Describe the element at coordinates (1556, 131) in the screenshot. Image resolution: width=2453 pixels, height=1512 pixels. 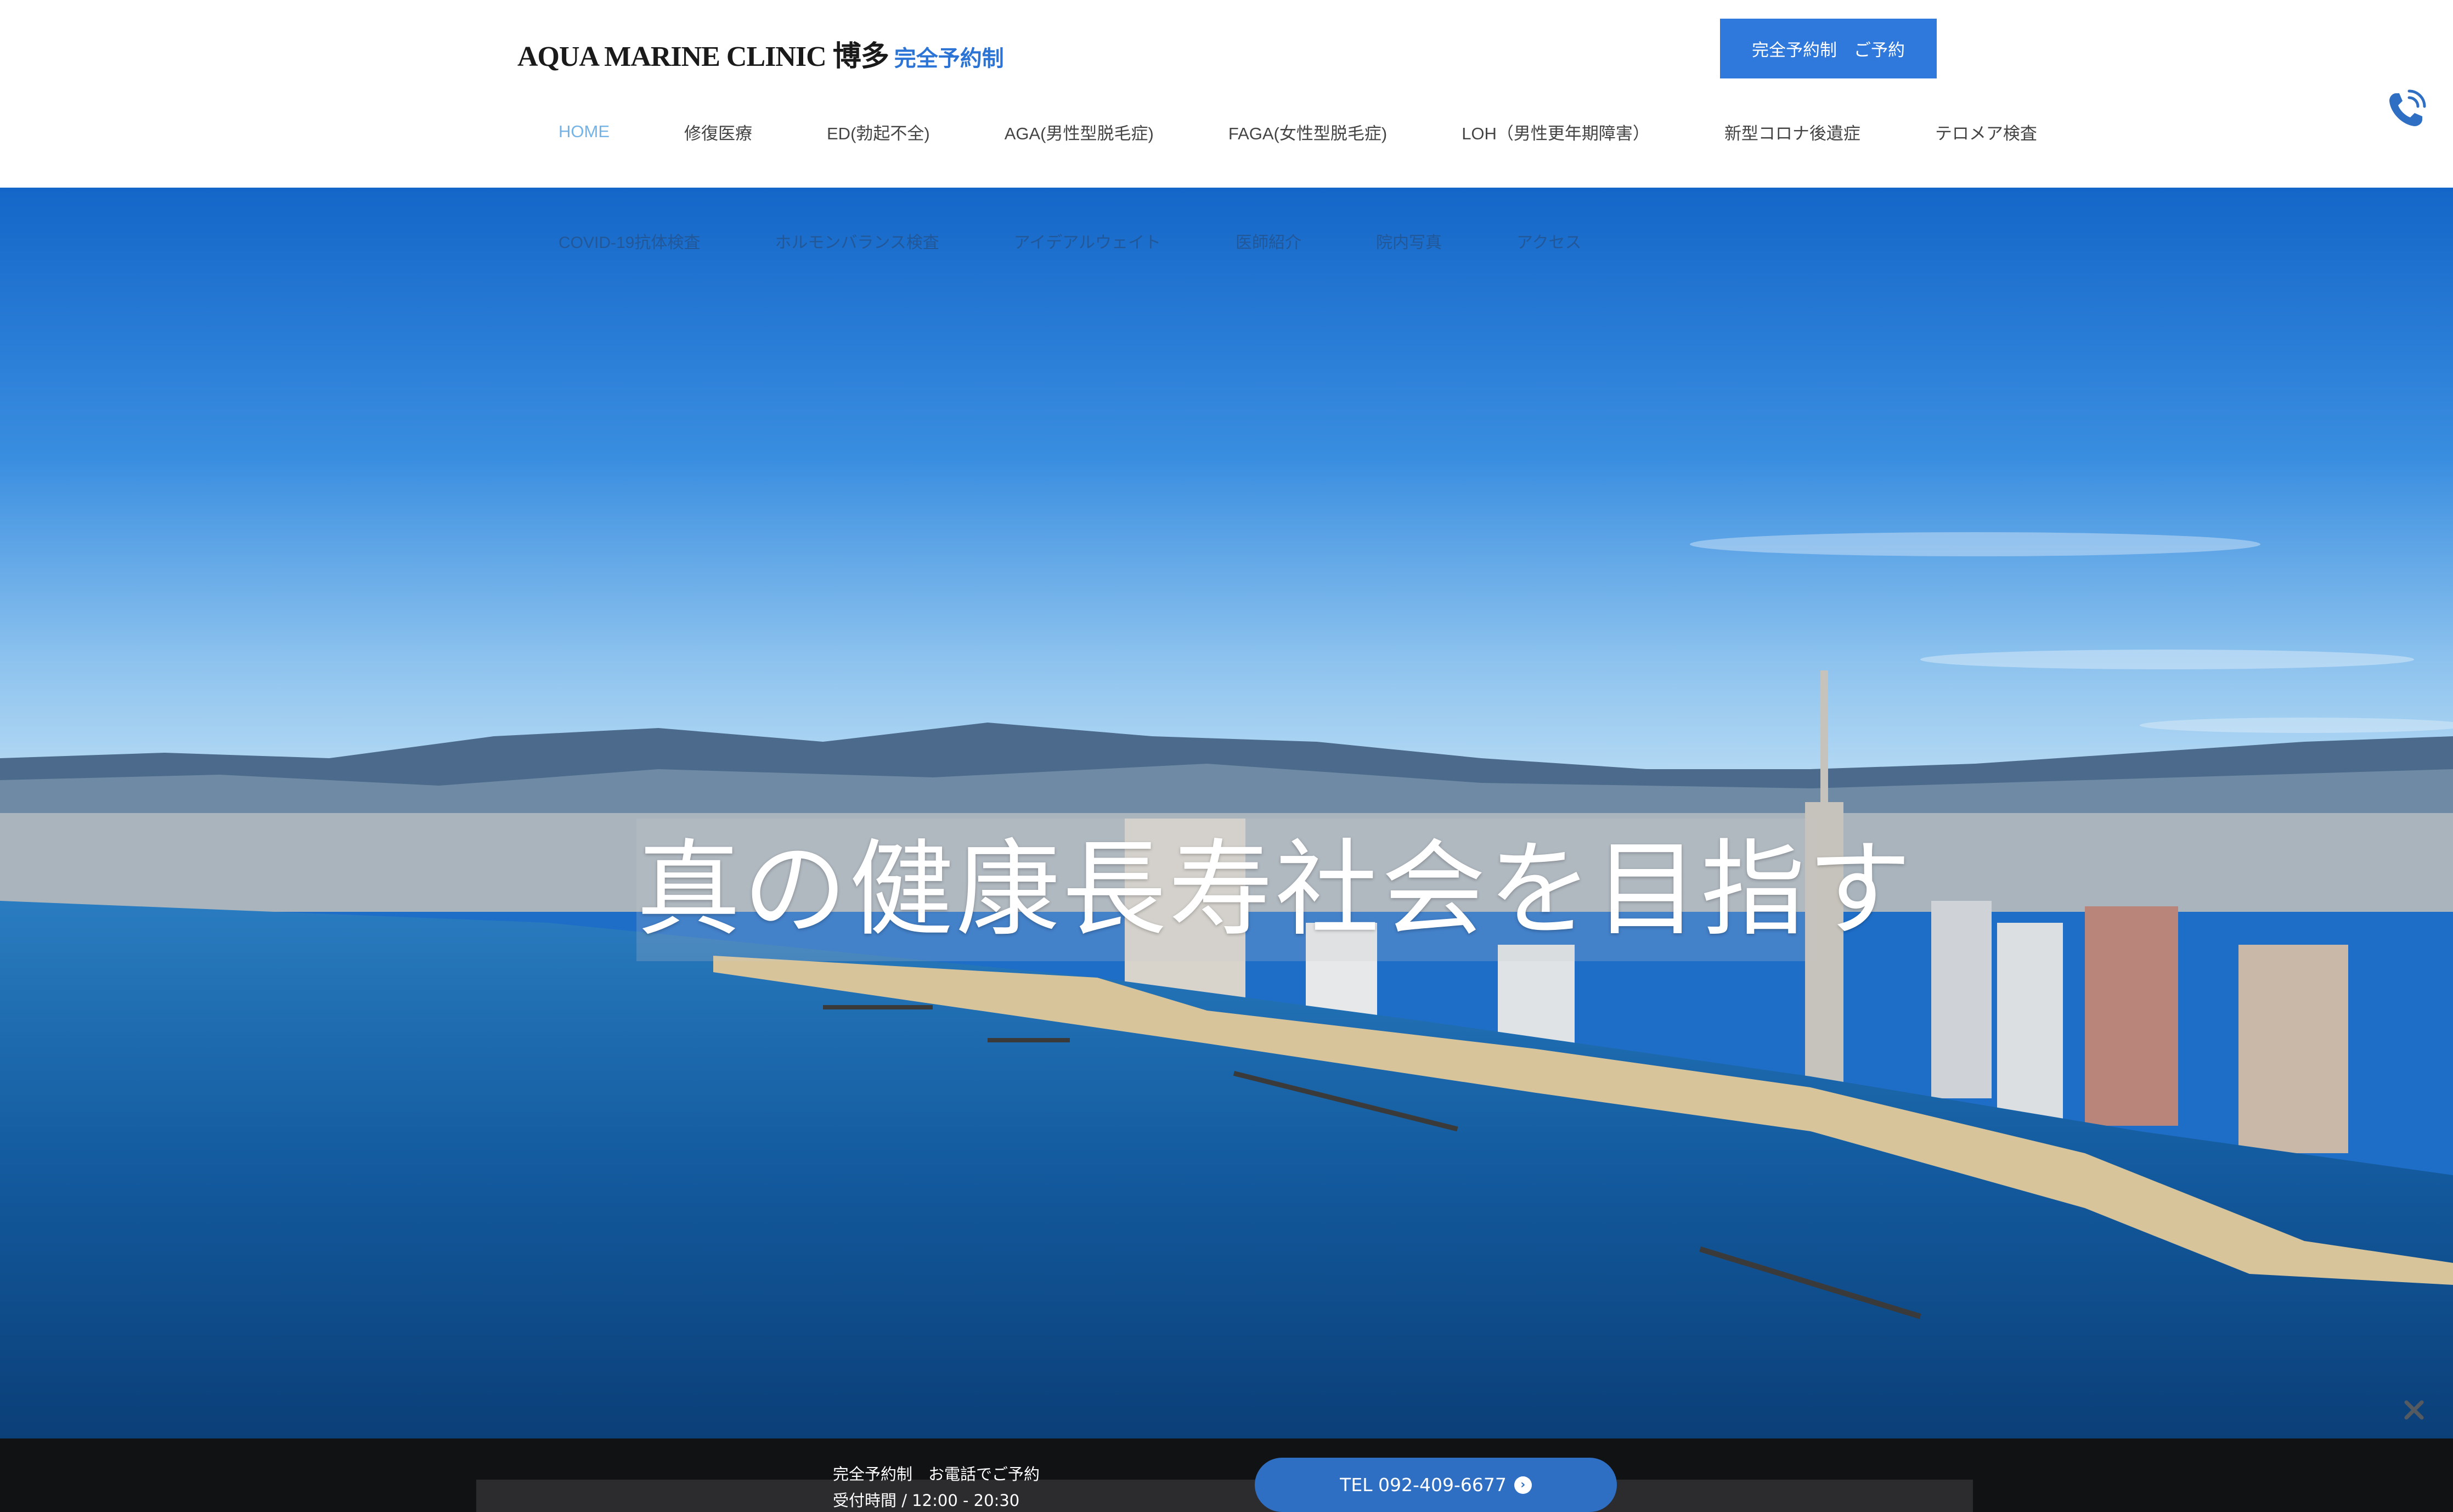
I see `nav-item-loh: LOH（男性更年期障害）` at that location.